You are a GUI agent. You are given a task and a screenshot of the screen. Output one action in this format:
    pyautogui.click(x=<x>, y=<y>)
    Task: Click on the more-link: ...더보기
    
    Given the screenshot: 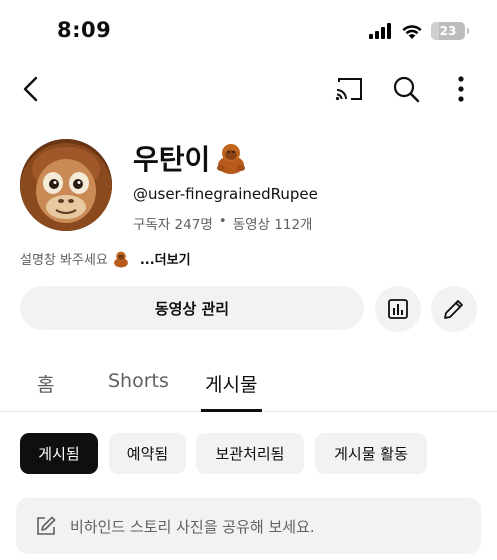 What is the action you would take?
    pyautogui.click(x=165, y=258)
    